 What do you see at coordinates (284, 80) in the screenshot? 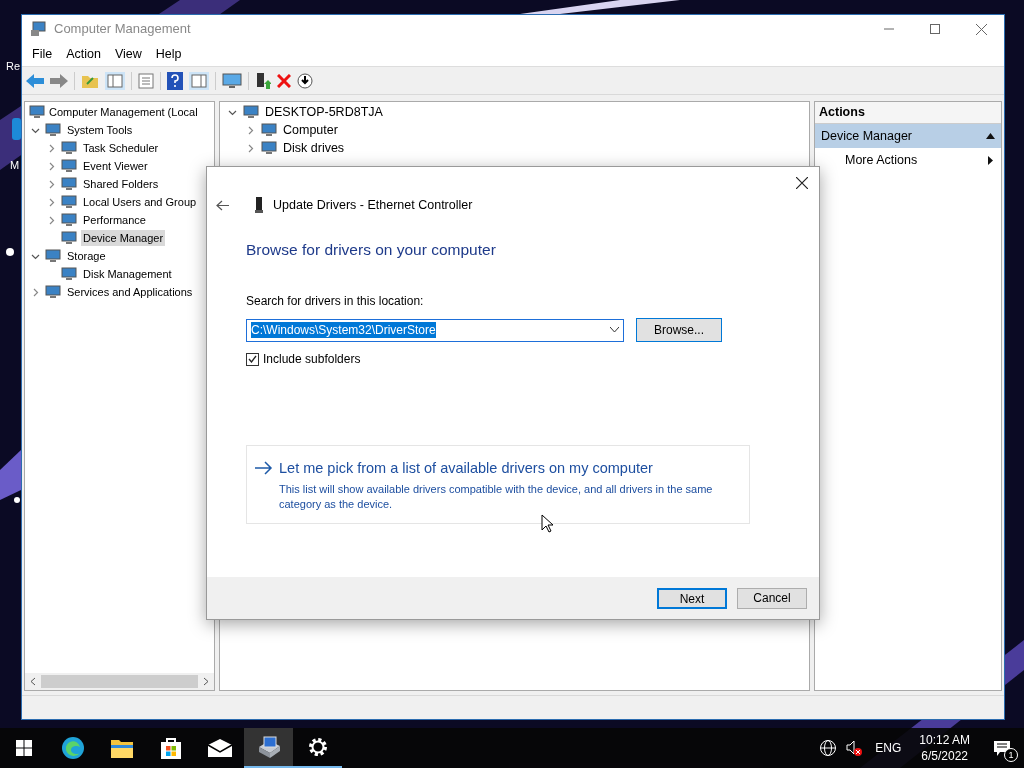
I see `delete-icon` at bounding box center [284, 80].